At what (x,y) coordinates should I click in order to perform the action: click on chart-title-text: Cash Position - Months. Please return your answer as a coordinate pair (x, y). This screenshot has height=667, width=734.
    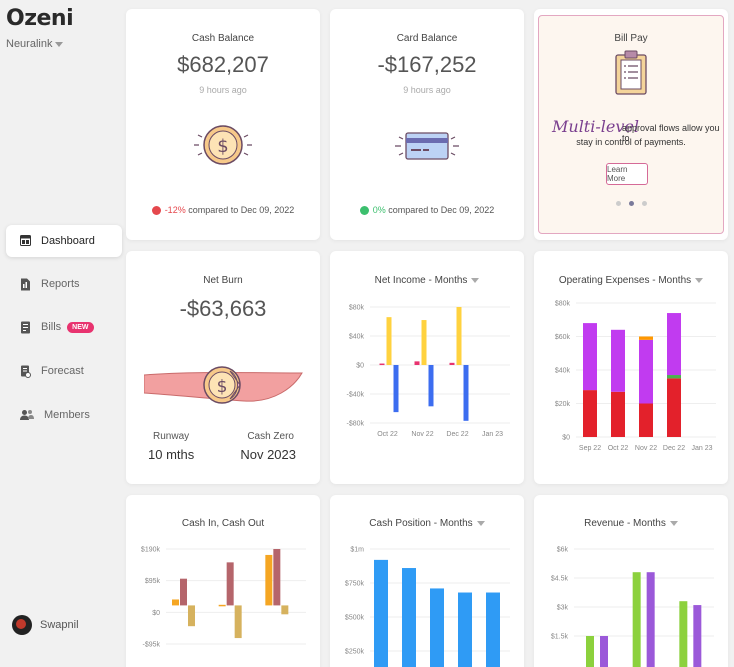
    Looking at the image, I should click on (421, 523).